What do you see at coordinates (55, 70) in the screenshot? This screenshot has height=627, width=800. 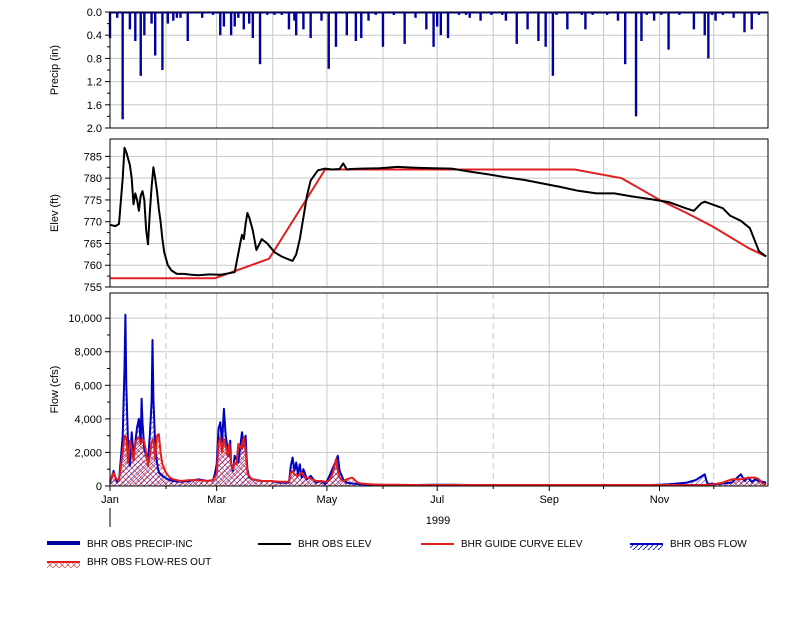 I see `precip-y-axis-label: Precip (in)` at bounding box center [55, 70].